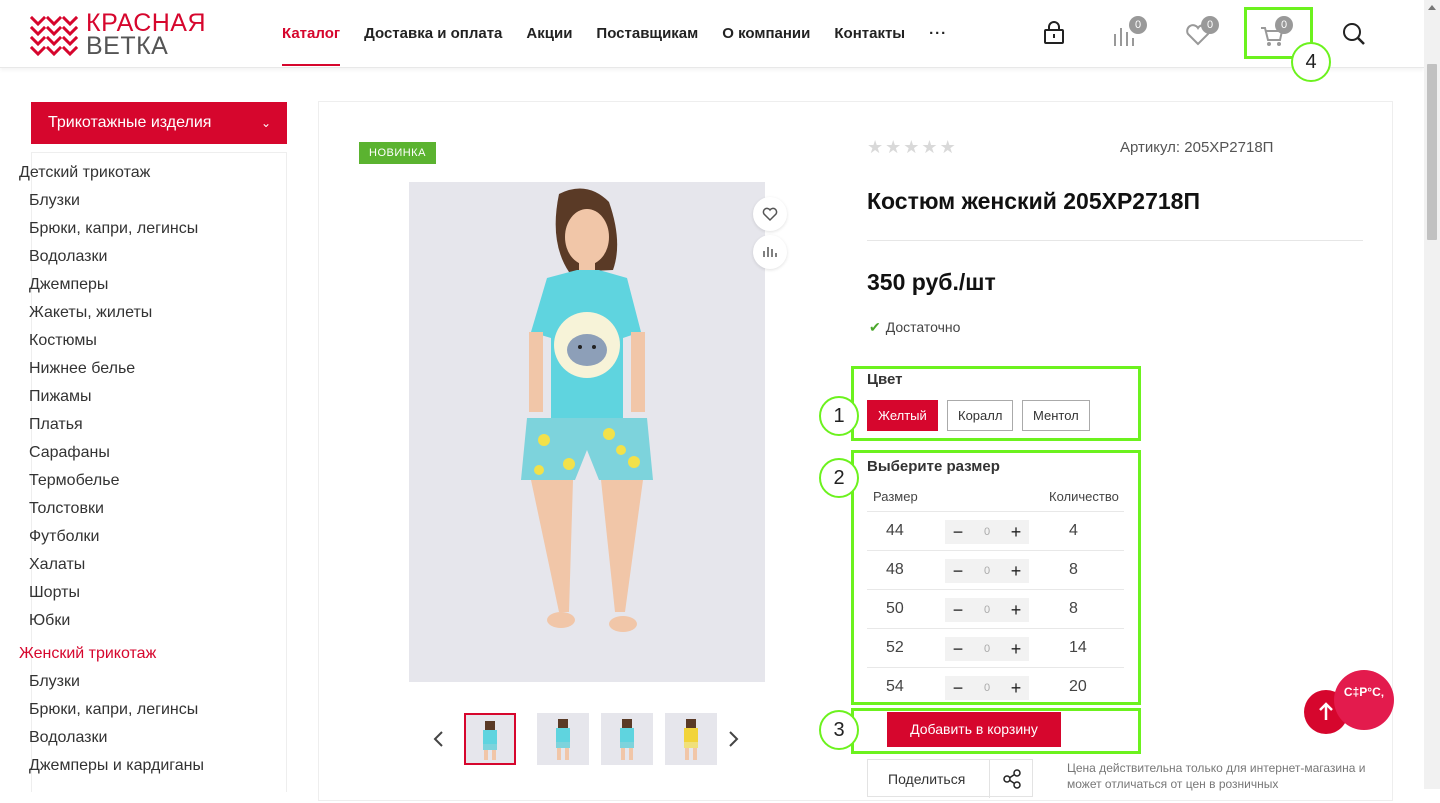 The image size is (1440, 803). I want to click on logo: КРАСНАЯ ВЕТКА, so click(127, 35).